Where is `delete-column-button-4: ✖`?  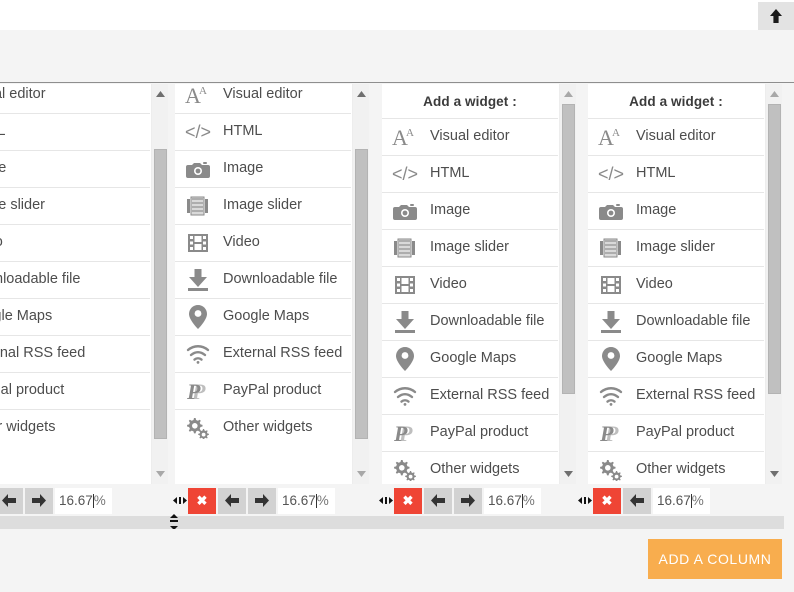 delete-column-button-4: ✖ is located at coordinates (607, 500).